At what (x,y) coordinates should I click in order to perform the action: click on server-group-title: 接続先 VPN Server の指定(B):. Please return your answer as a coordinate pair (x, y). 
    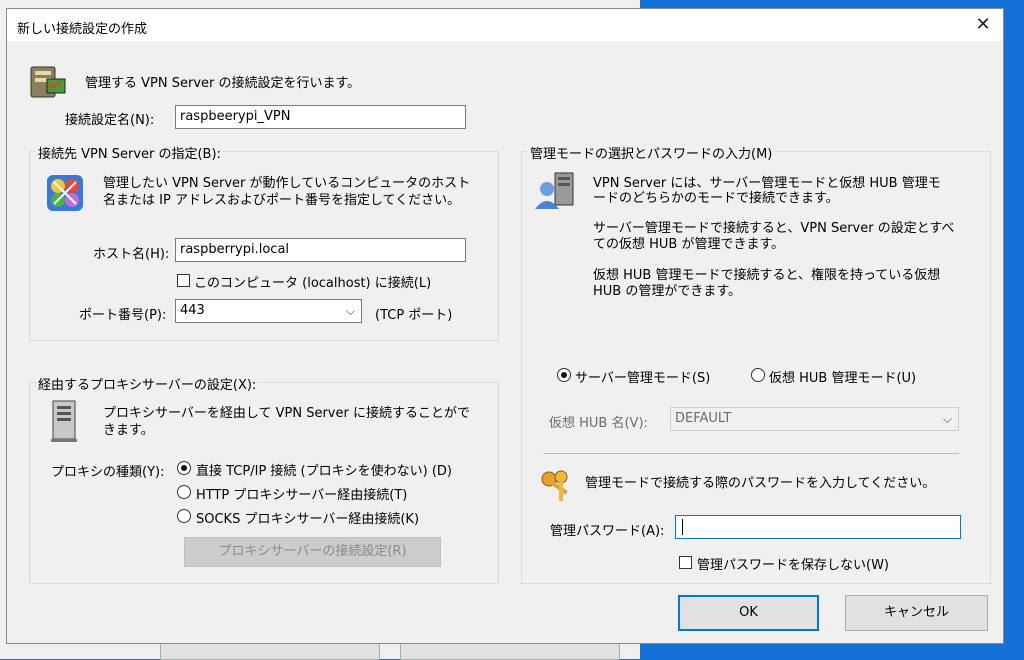
    Looking at the image, I should click on (129, 152).